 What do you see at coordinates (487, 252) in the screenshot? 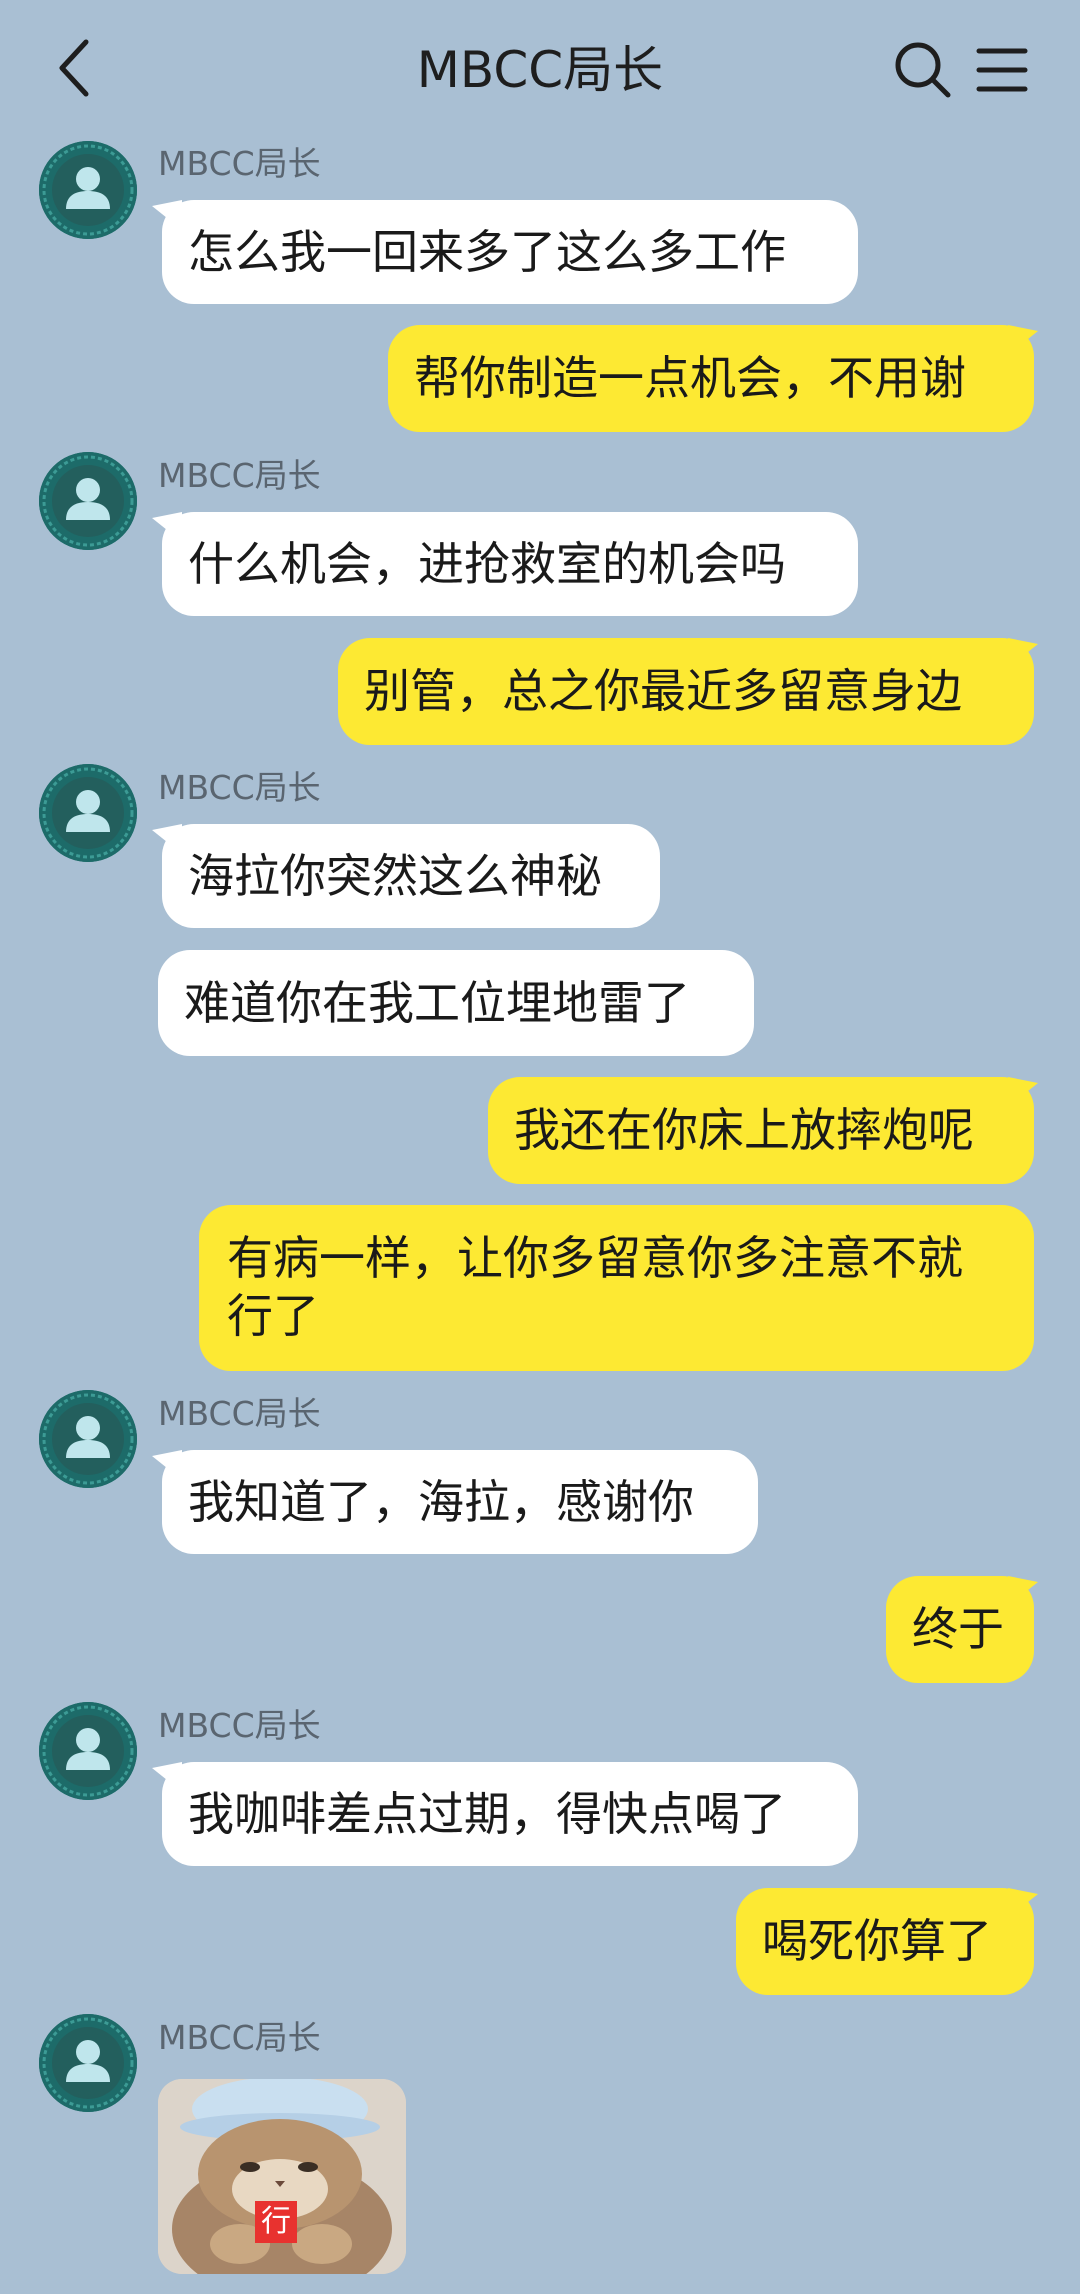
I see `message-text: 怎么我一回来多了这么多工作` at bounding box center [487, 252].